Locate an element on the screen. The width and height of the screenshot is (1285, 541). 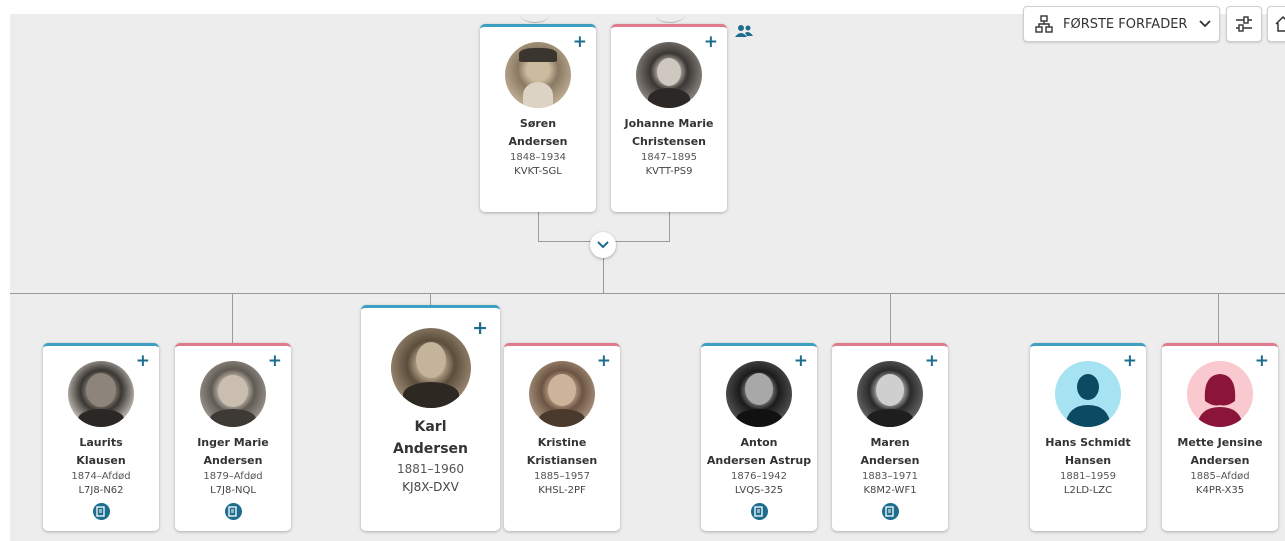
person-lifespan: 1885–1957 is located at coordinates (562, 476).